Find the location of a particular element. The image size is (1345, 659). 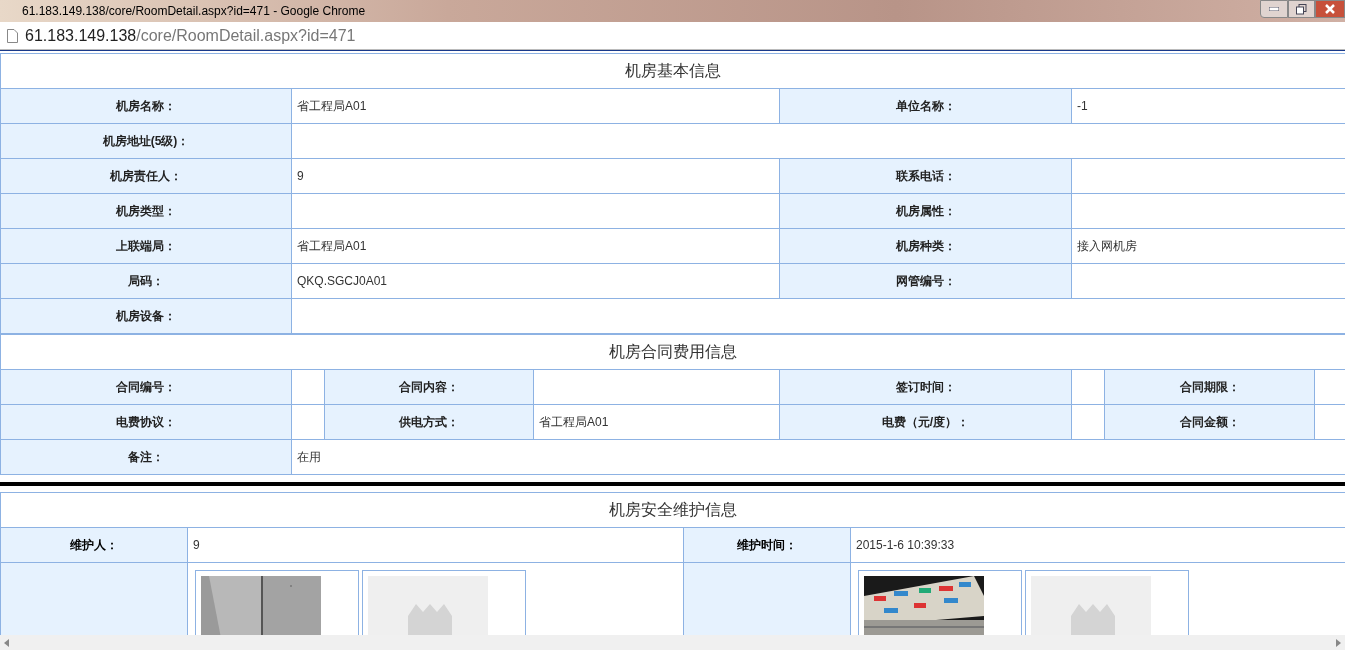

section-title: 机房基本信息 is located at coordinates (672, 71).